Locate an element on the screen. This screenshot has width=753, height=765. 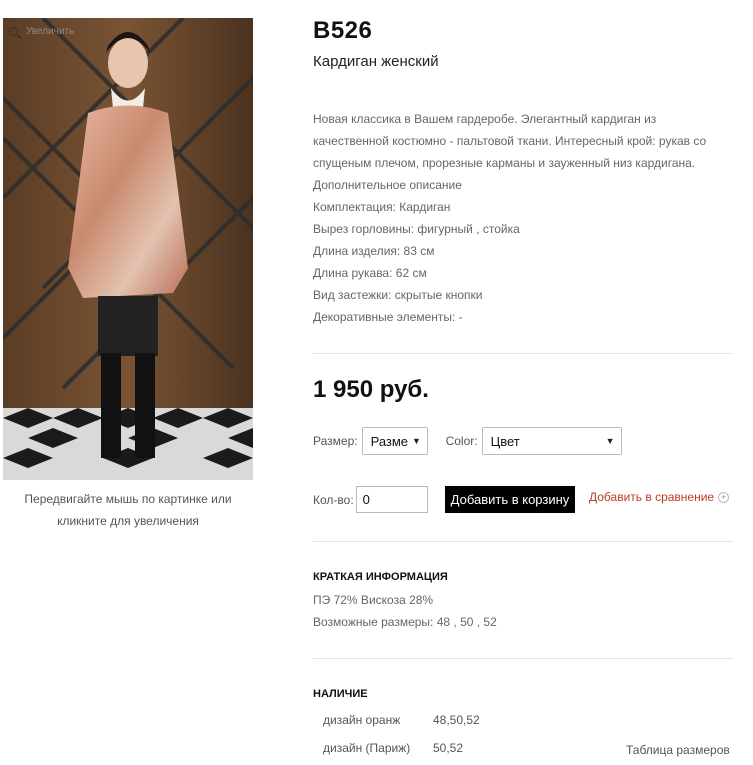
add-to-cart-button: Добавить в корзину is located at coordinates (510, 499).